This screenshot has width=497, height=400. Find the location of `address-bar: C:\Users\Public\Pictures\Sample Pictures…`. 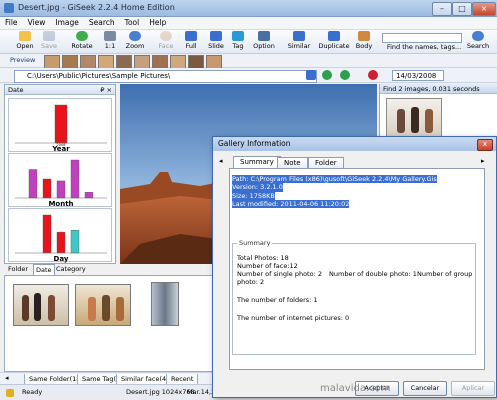

address-bar: C:\Users\Public\Pictures\Sample Pictures… is located at coordinates (248, 75).